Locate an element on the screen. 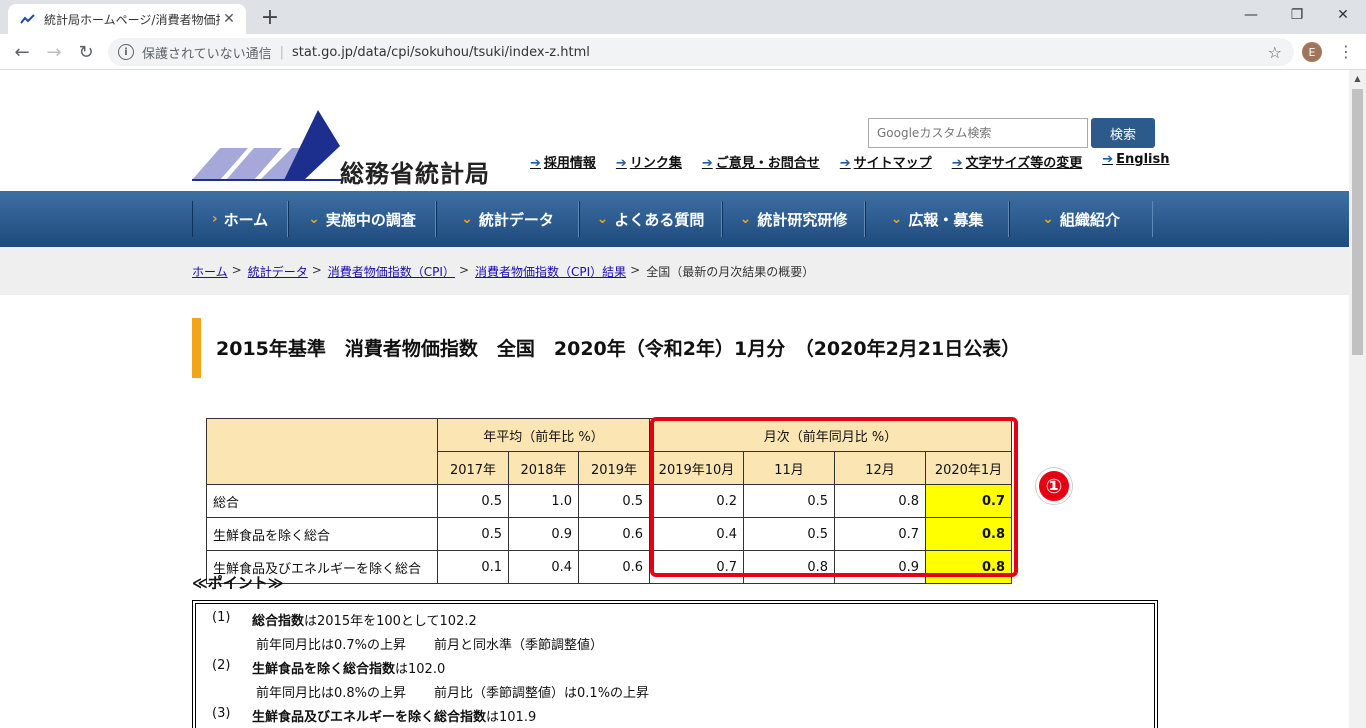  annual-group-header: 年平均（前年比 %） is located at coordinates (543, 435).